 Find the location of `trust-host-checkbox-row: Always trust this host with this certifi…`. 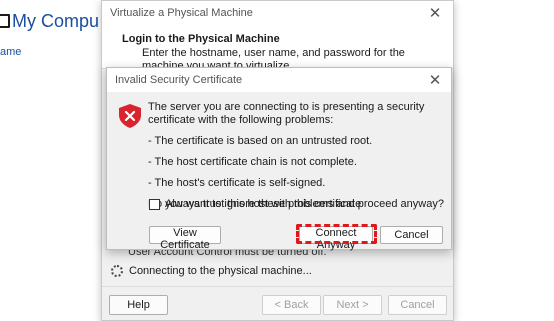

trust-host-checkbox-row: Always trust this host with this certifi… is located at coordinates (255, 204).